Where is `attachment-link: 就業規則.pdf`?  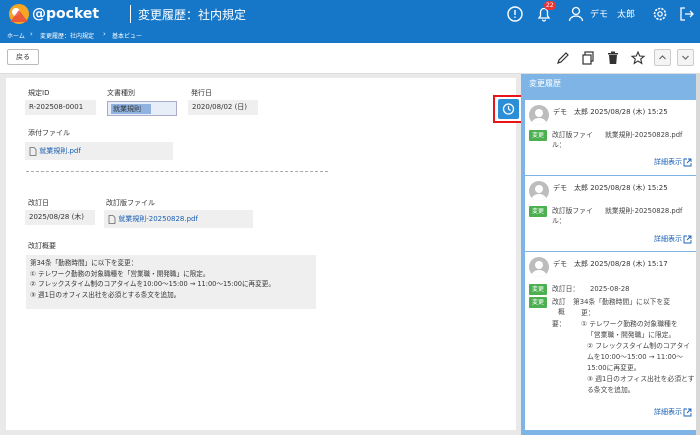 attachment-link: 就業規則.pdf is located at coordinates (60, 151).